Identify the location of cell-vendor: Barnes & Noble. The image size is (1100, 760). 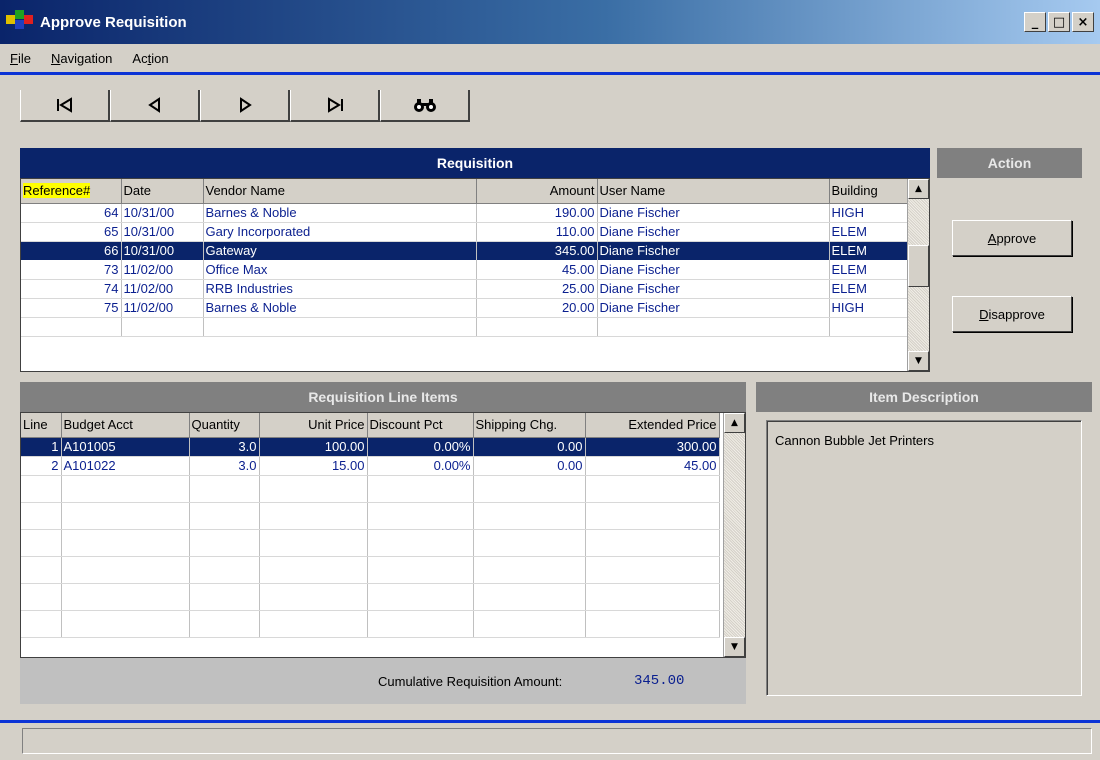
(340, 308).